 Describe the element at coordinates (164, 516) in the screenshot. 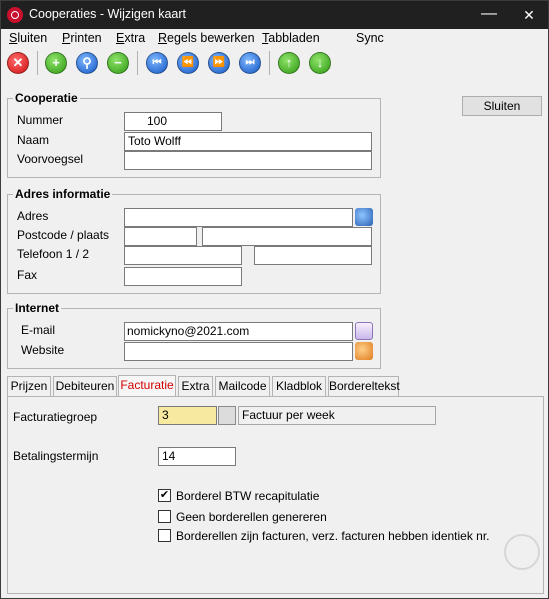

I see `geen-borderellen-checkbox` at that location.